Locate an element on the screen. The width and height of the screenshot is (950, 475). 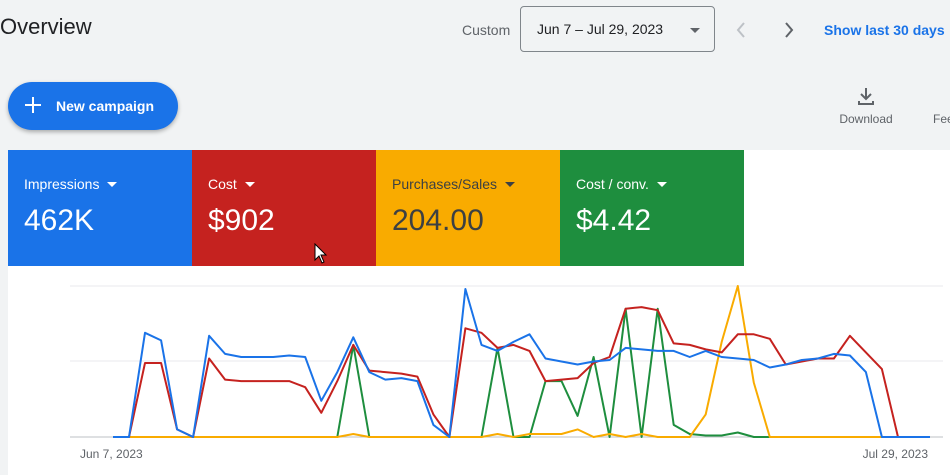
date-range-select: Jun 7 – Jul 29, 2023 is located at coordinates (617, 29).